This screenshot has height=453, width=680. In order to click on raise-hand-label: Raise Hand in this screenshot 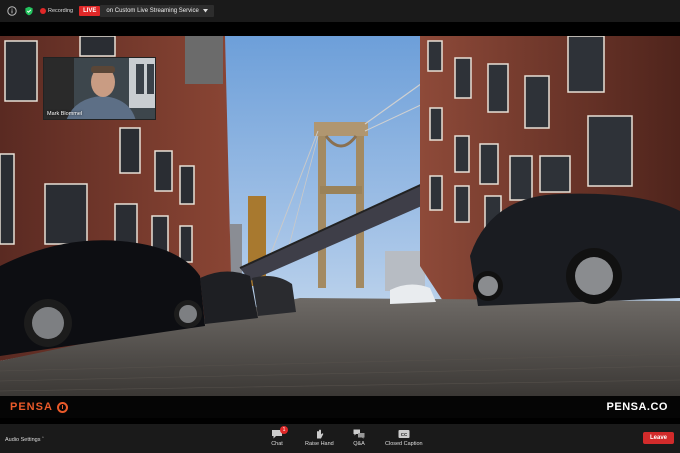, I will do `click(319, 444)`.